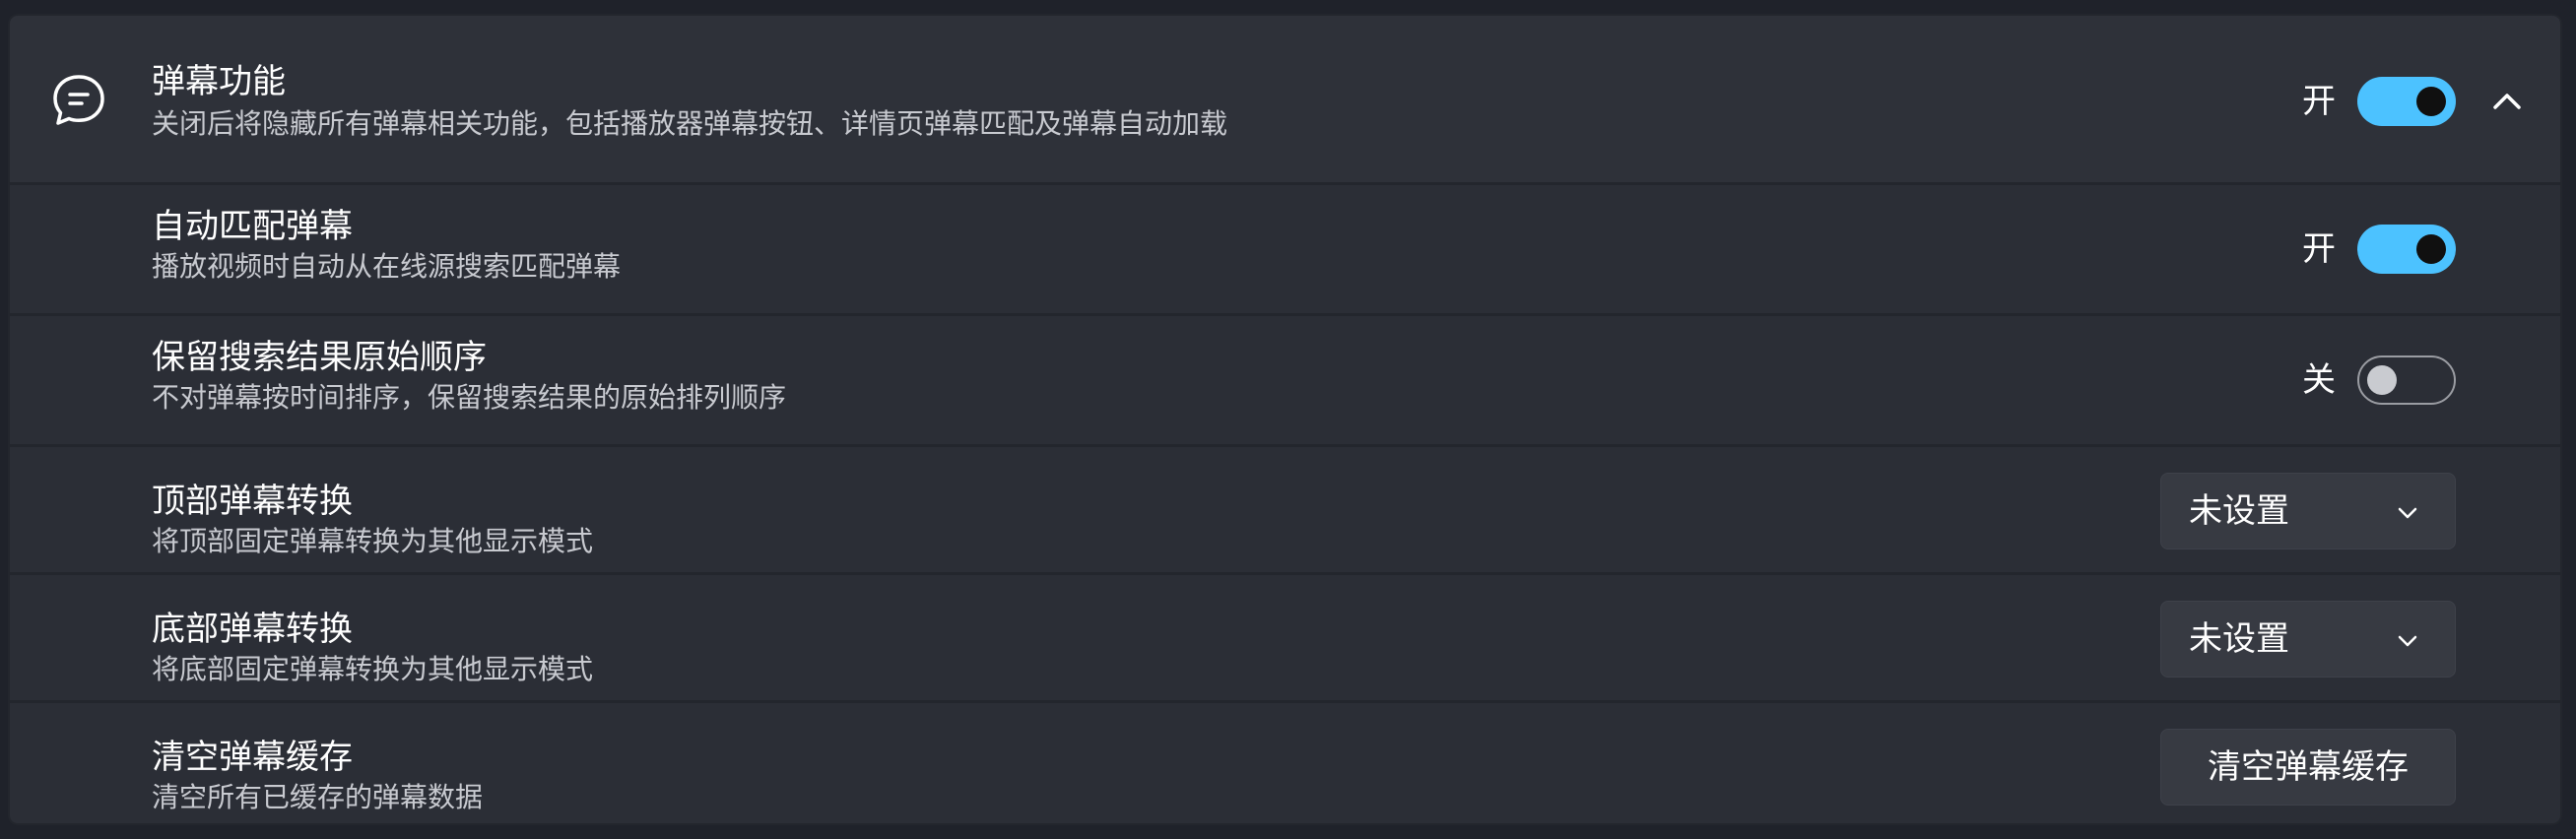 The image size is (2576, 839). Describe the element at coordinates (318, 797) in the screenshot. I see `setting-description: 清空所有已缓存的弹幕数据` at that location.